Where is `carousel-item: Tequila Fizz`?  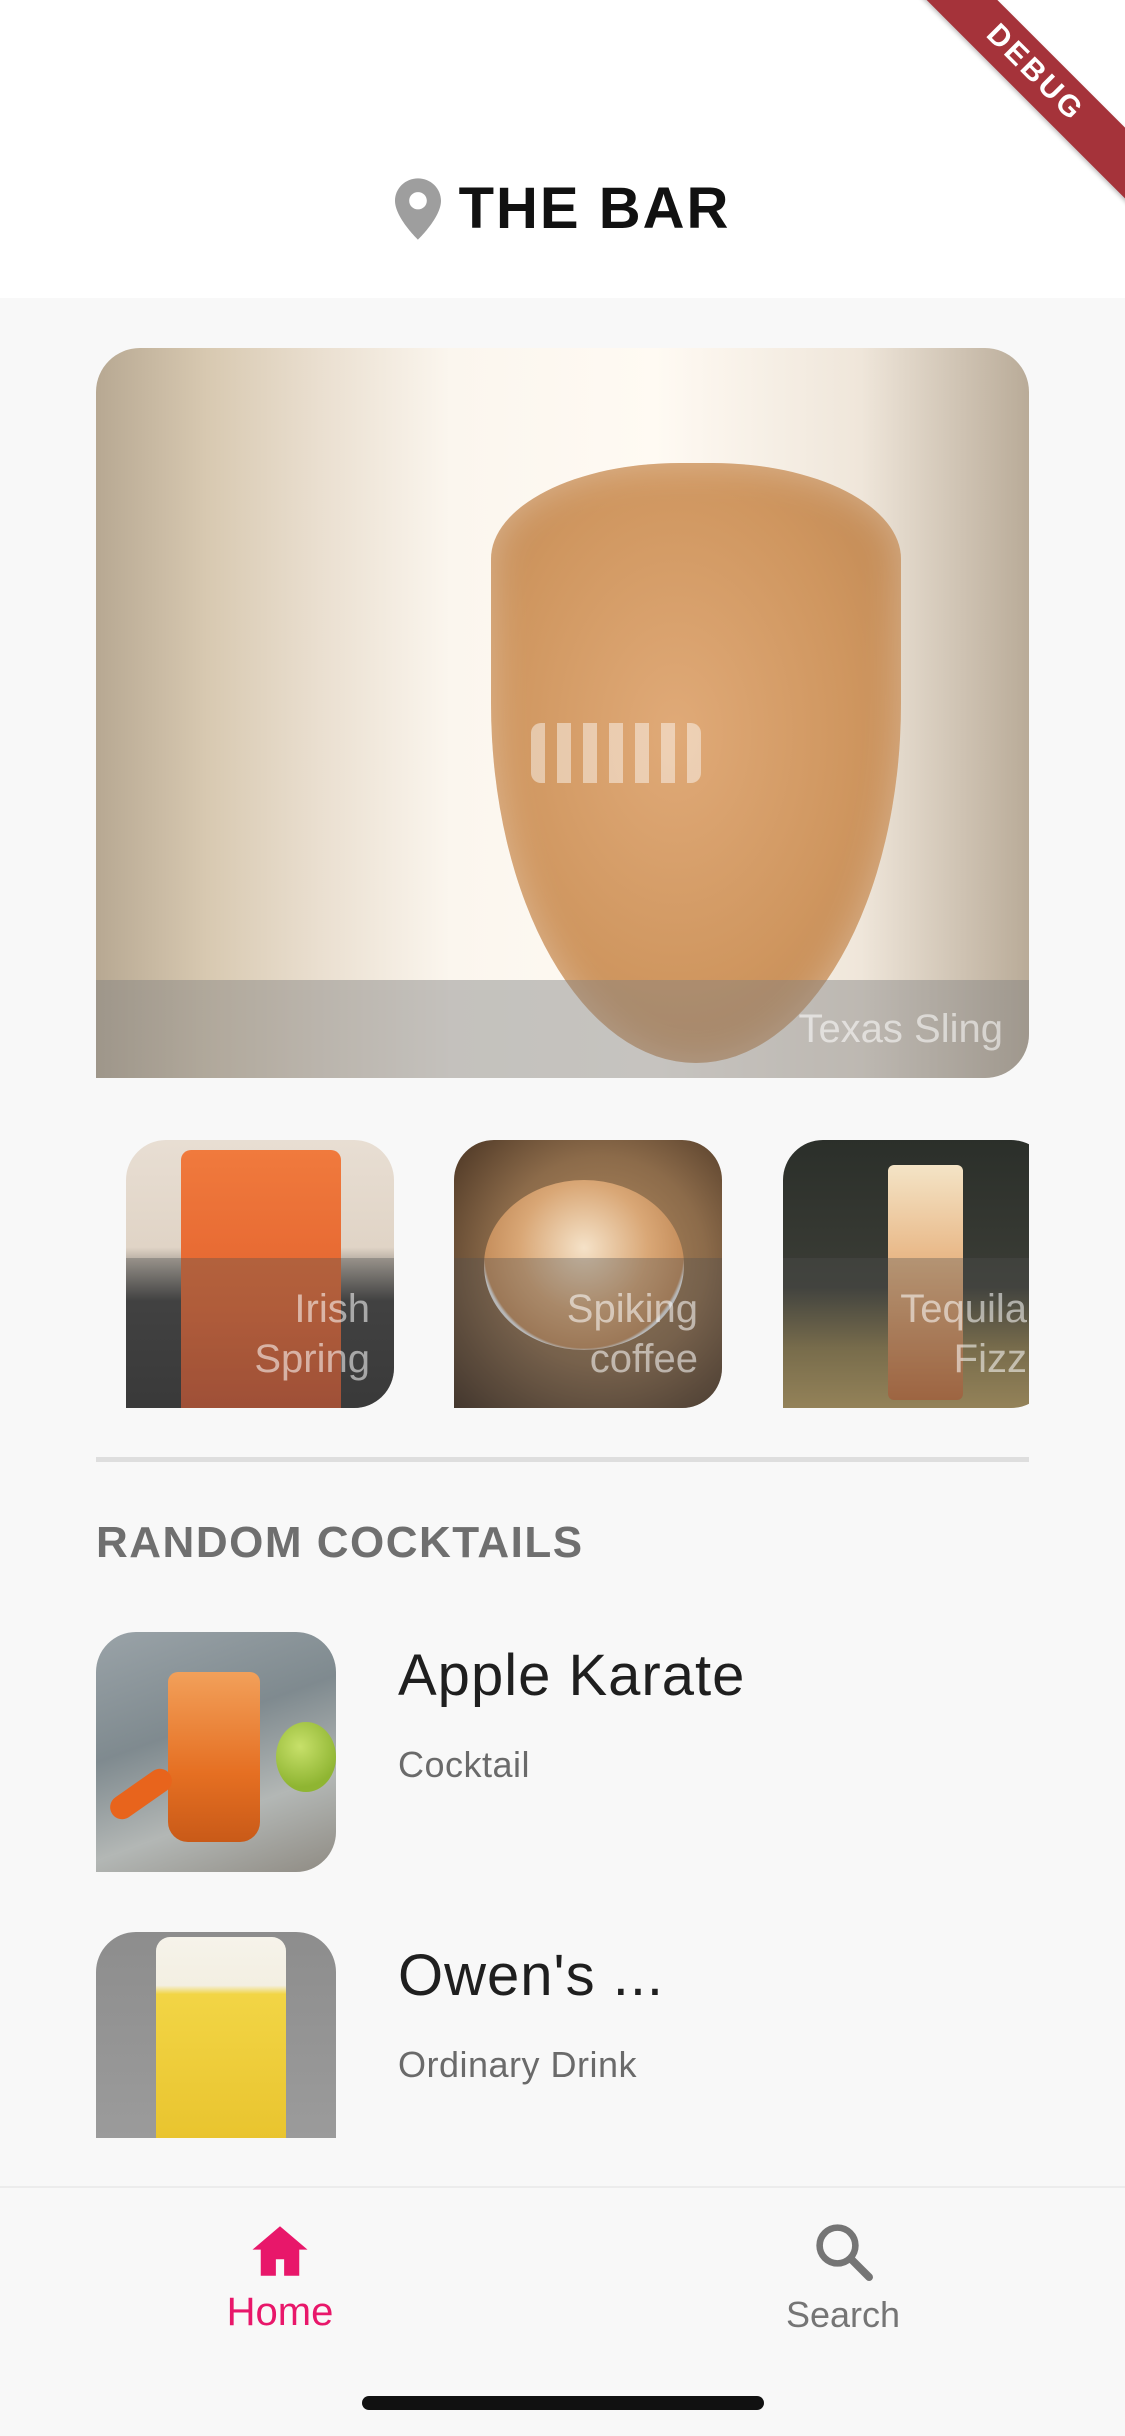
carousel-item: Tequila Fizz is located at coordinates (906, 1274).